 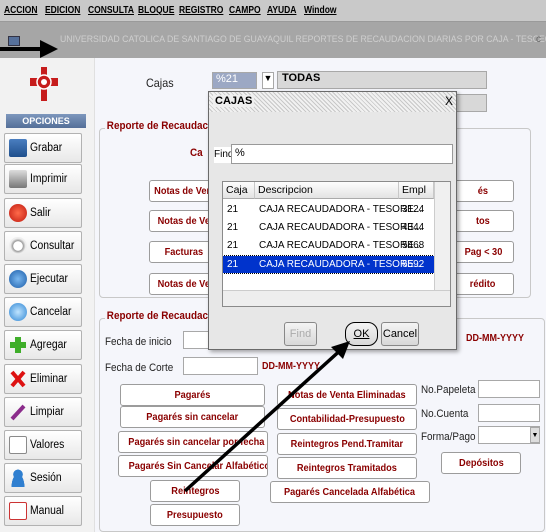 I want to click on sidebar-item-limpiar: Limpiar, so click(x=43, y=412).